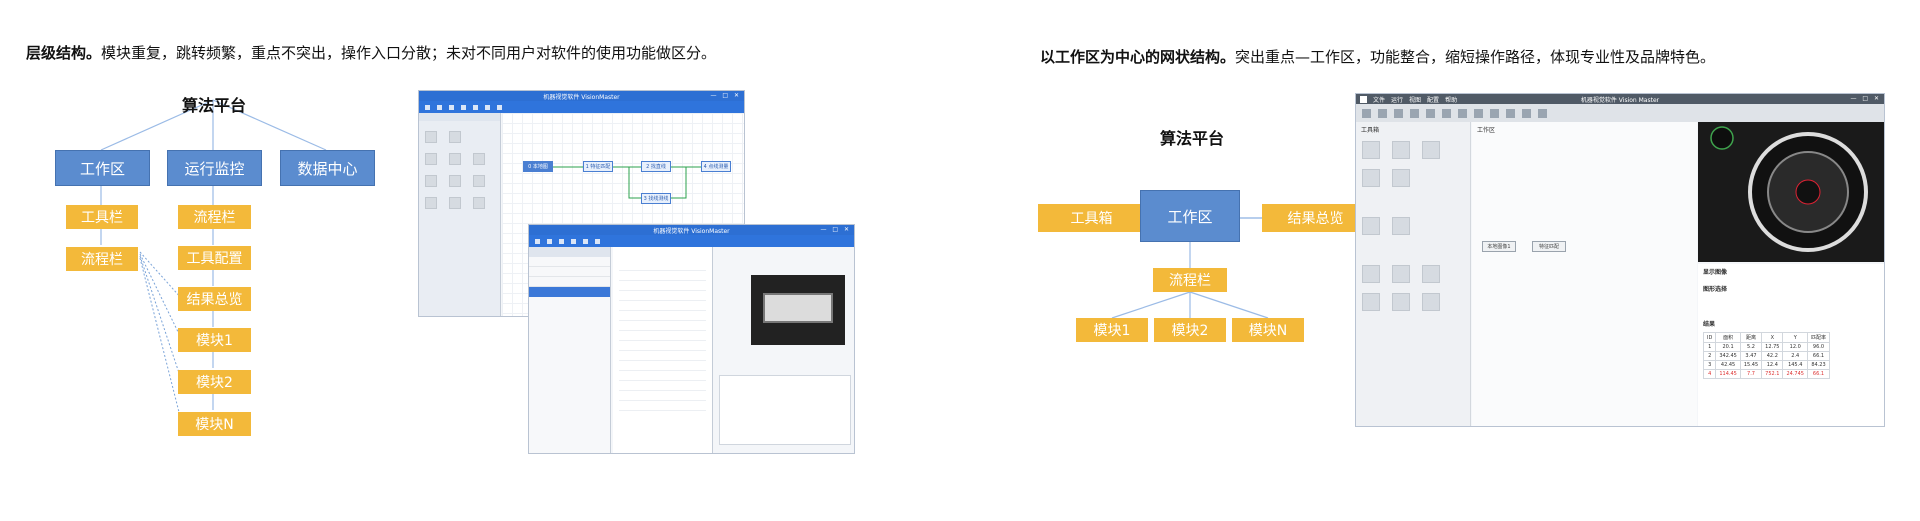 Image resolution: width=1920 pixels, height=521 pixels. What do you see at coordinates (327, 168) in the screenshot?
I see `left-node-datacenter: 数据中心` at bounding box center [327, 168].